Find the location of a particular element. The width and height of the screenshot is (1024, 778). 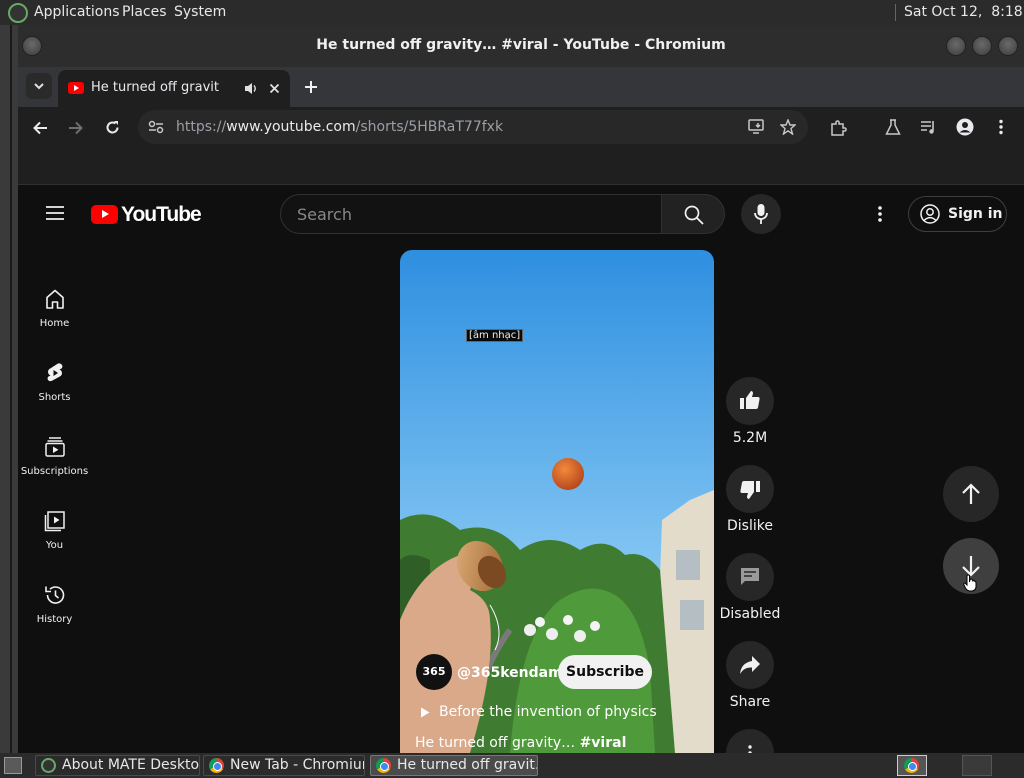

bookmark-star-icon is located at coordinates (788, 127).